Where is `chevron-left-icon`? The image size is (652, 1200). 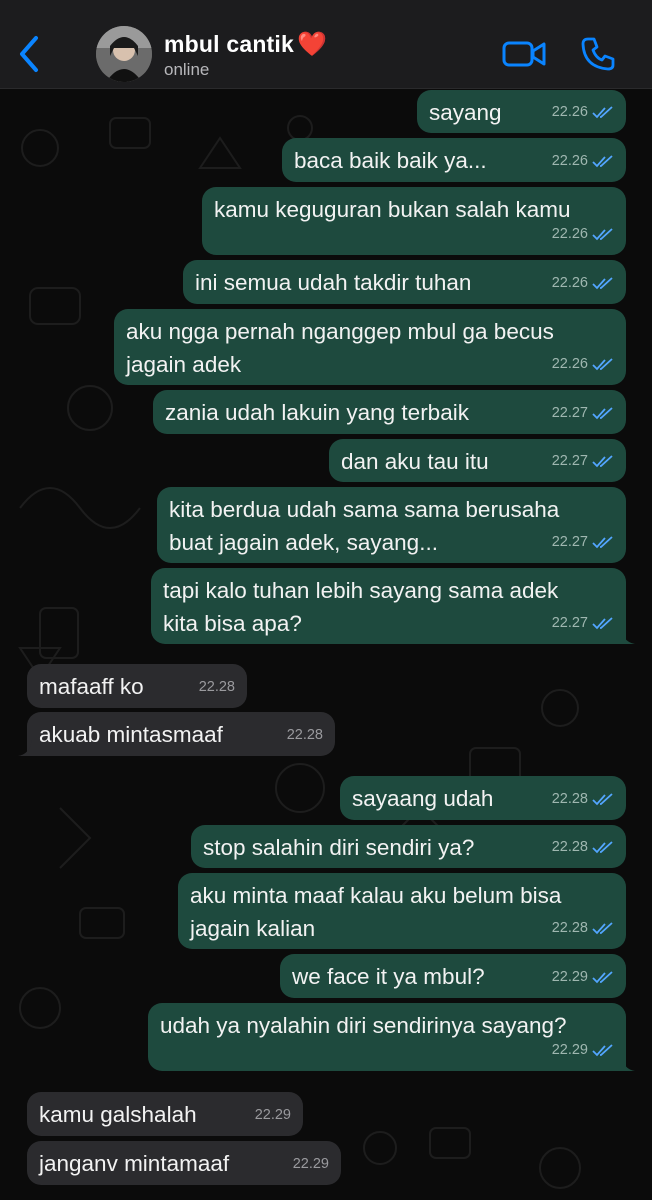 chevron-left-icon is located at coordinates (29, 54).